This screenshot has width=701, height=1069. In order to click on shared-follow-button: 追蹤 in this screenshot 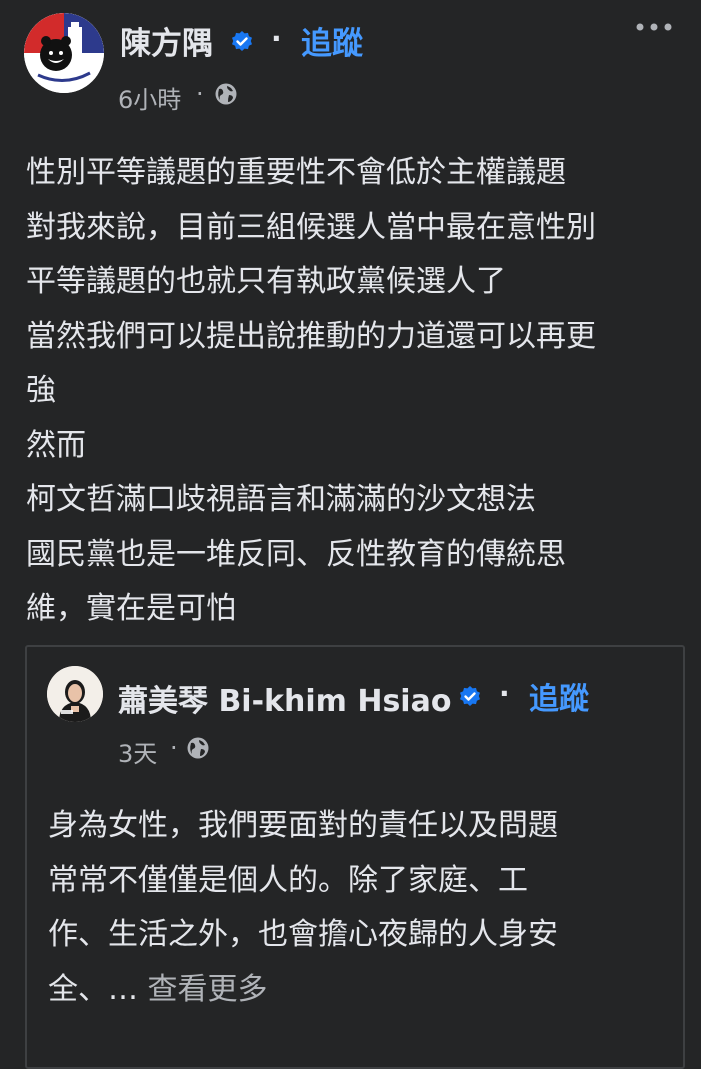, I will do `click(559, 696)`.